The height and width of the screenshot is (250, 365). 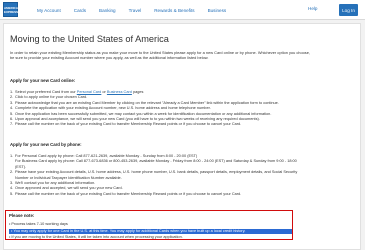 What do you see at coordinates (80, 10) in the screenshot?
I see `nav-cards: Cards` at bounding box center [80, 10].